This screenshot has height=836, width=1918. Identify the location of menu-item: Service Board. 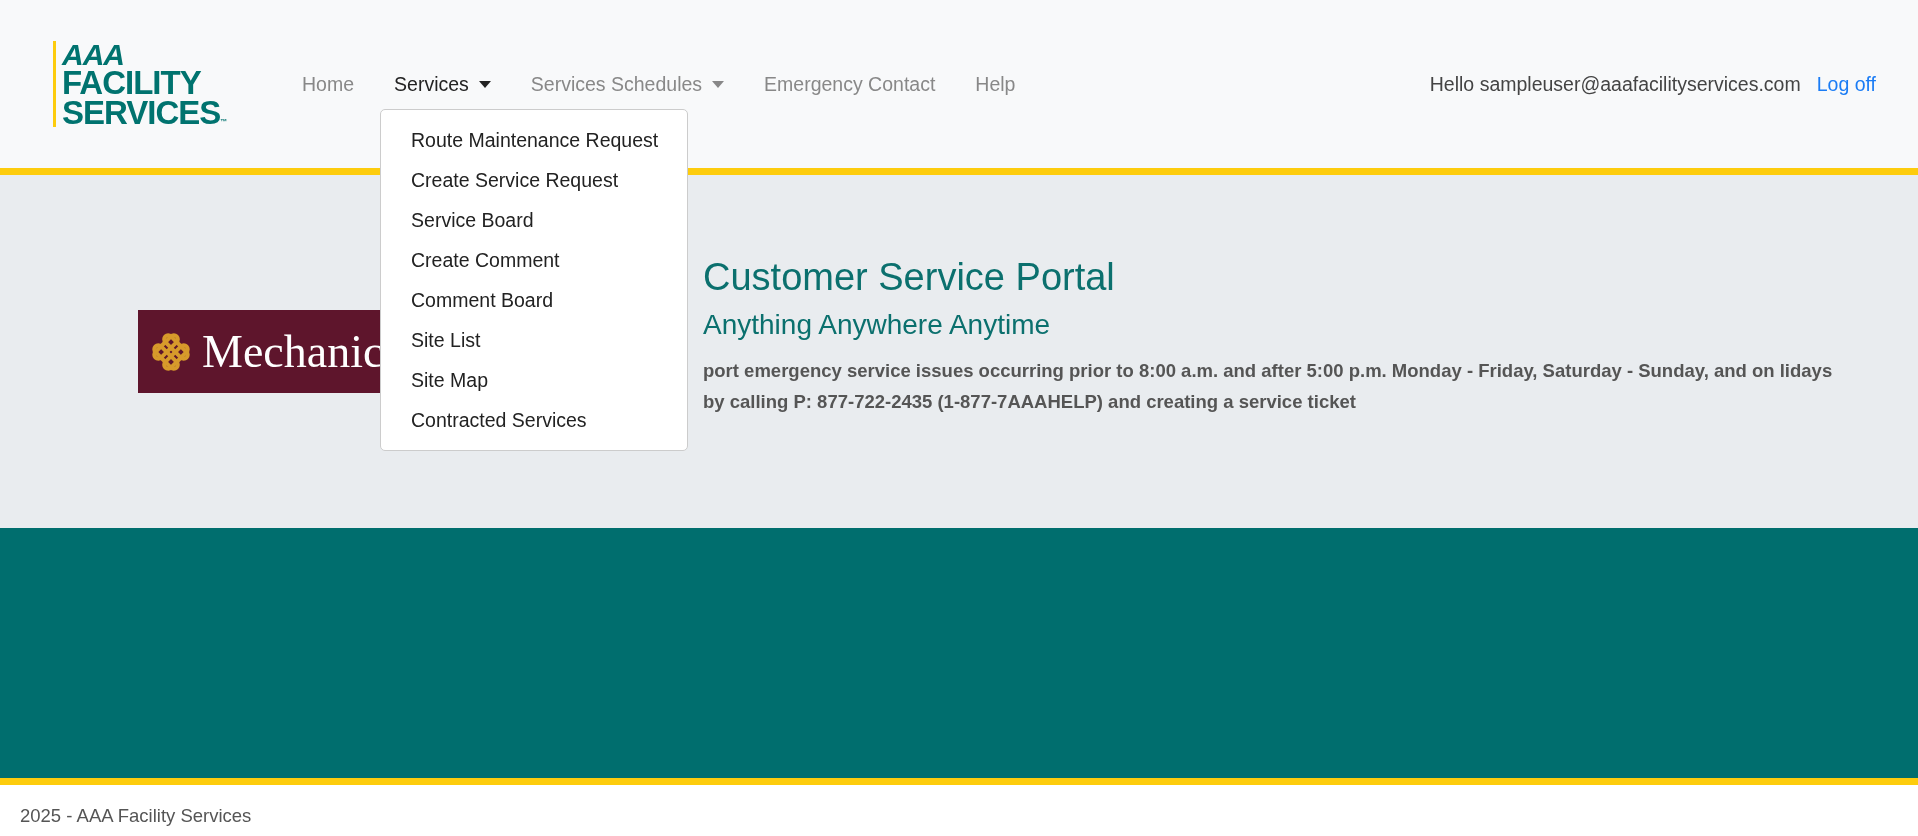
(534, 219).